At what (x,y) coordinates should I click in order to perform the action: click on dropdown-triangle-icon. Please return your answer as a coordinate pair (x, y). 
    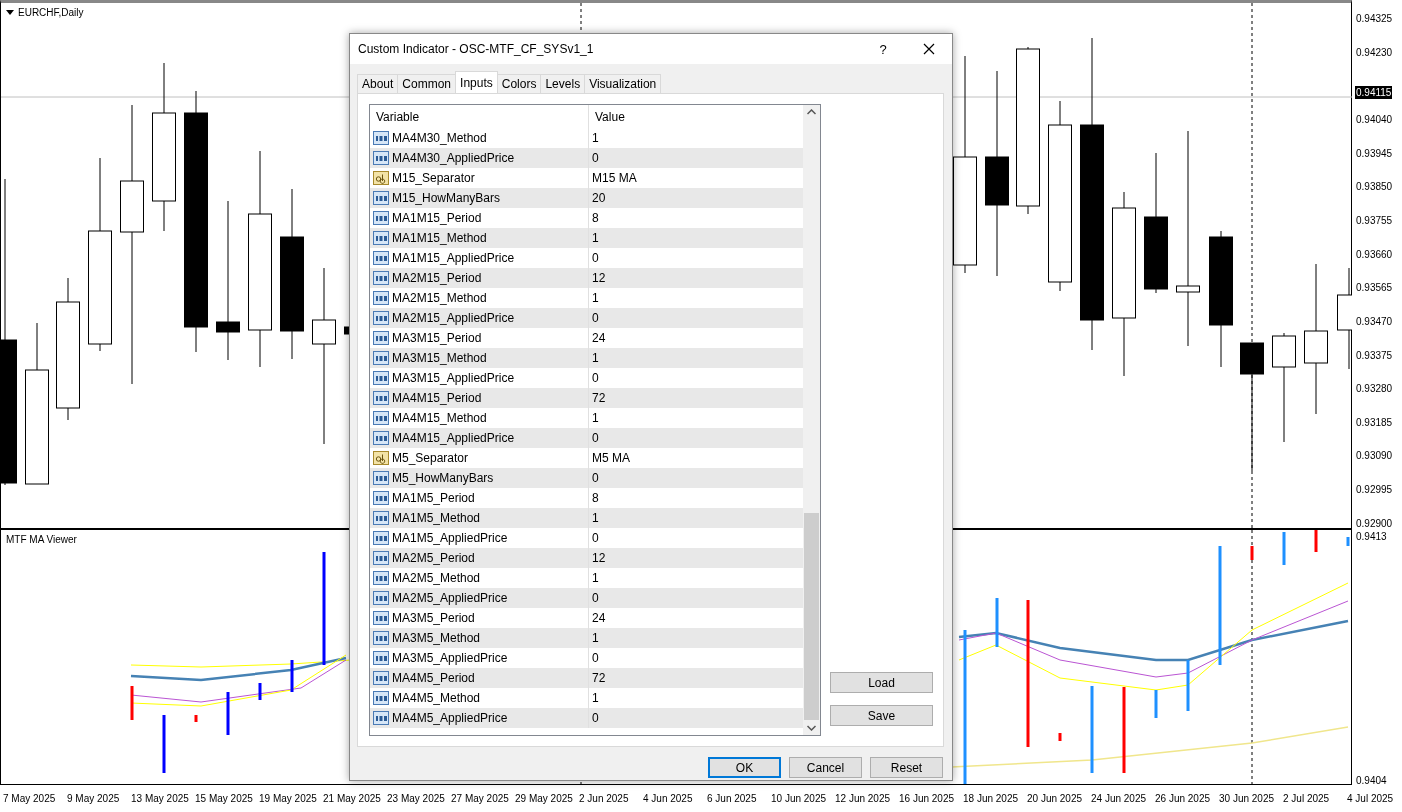
    Looking at the image, I should click on (10, 12).